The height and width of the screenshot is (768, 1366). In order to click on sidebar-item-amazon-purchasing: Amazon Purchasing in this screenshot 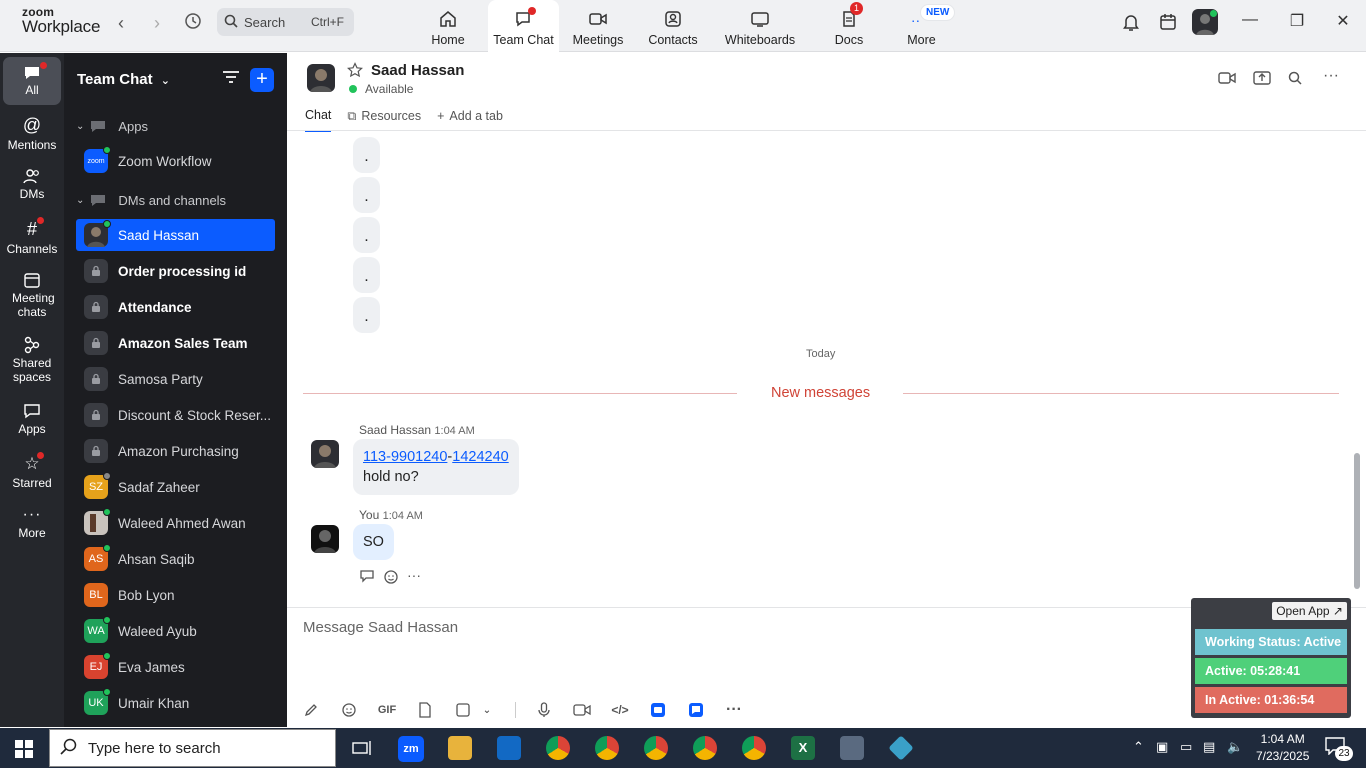, I will do `click(175, 451)`.